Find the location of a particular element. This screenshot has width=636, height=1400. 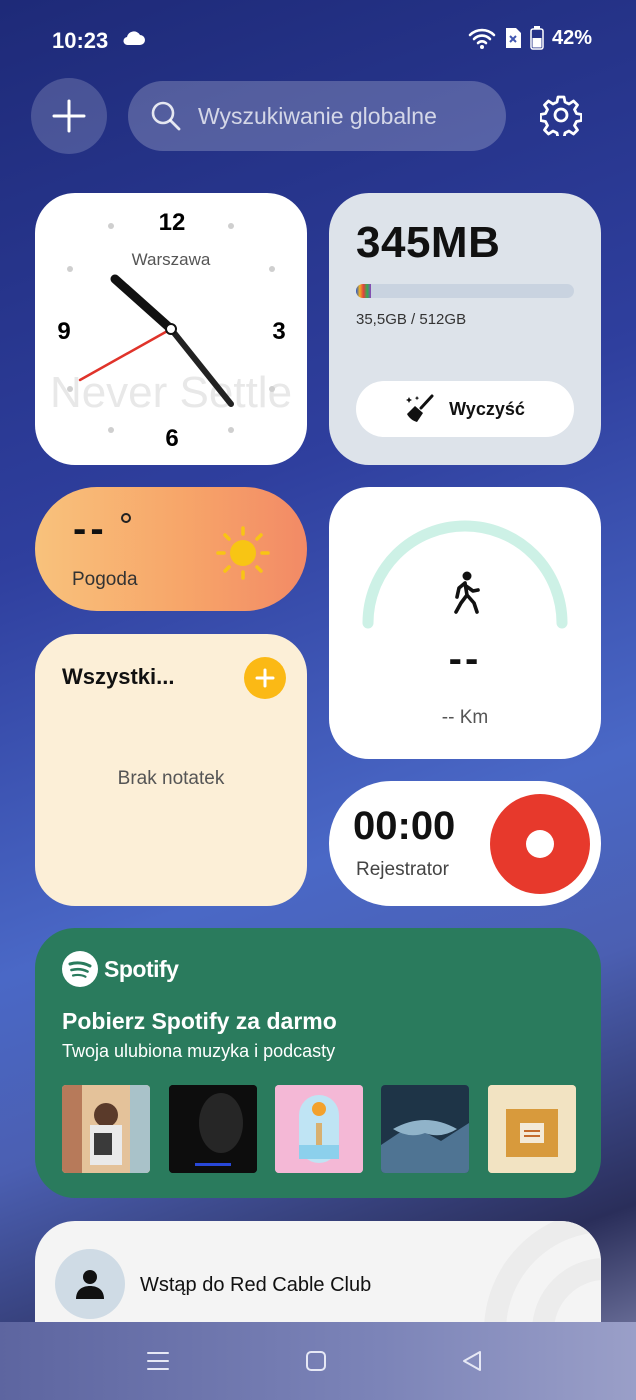

storage-value: 345MB is located at coordinates (428, 242).